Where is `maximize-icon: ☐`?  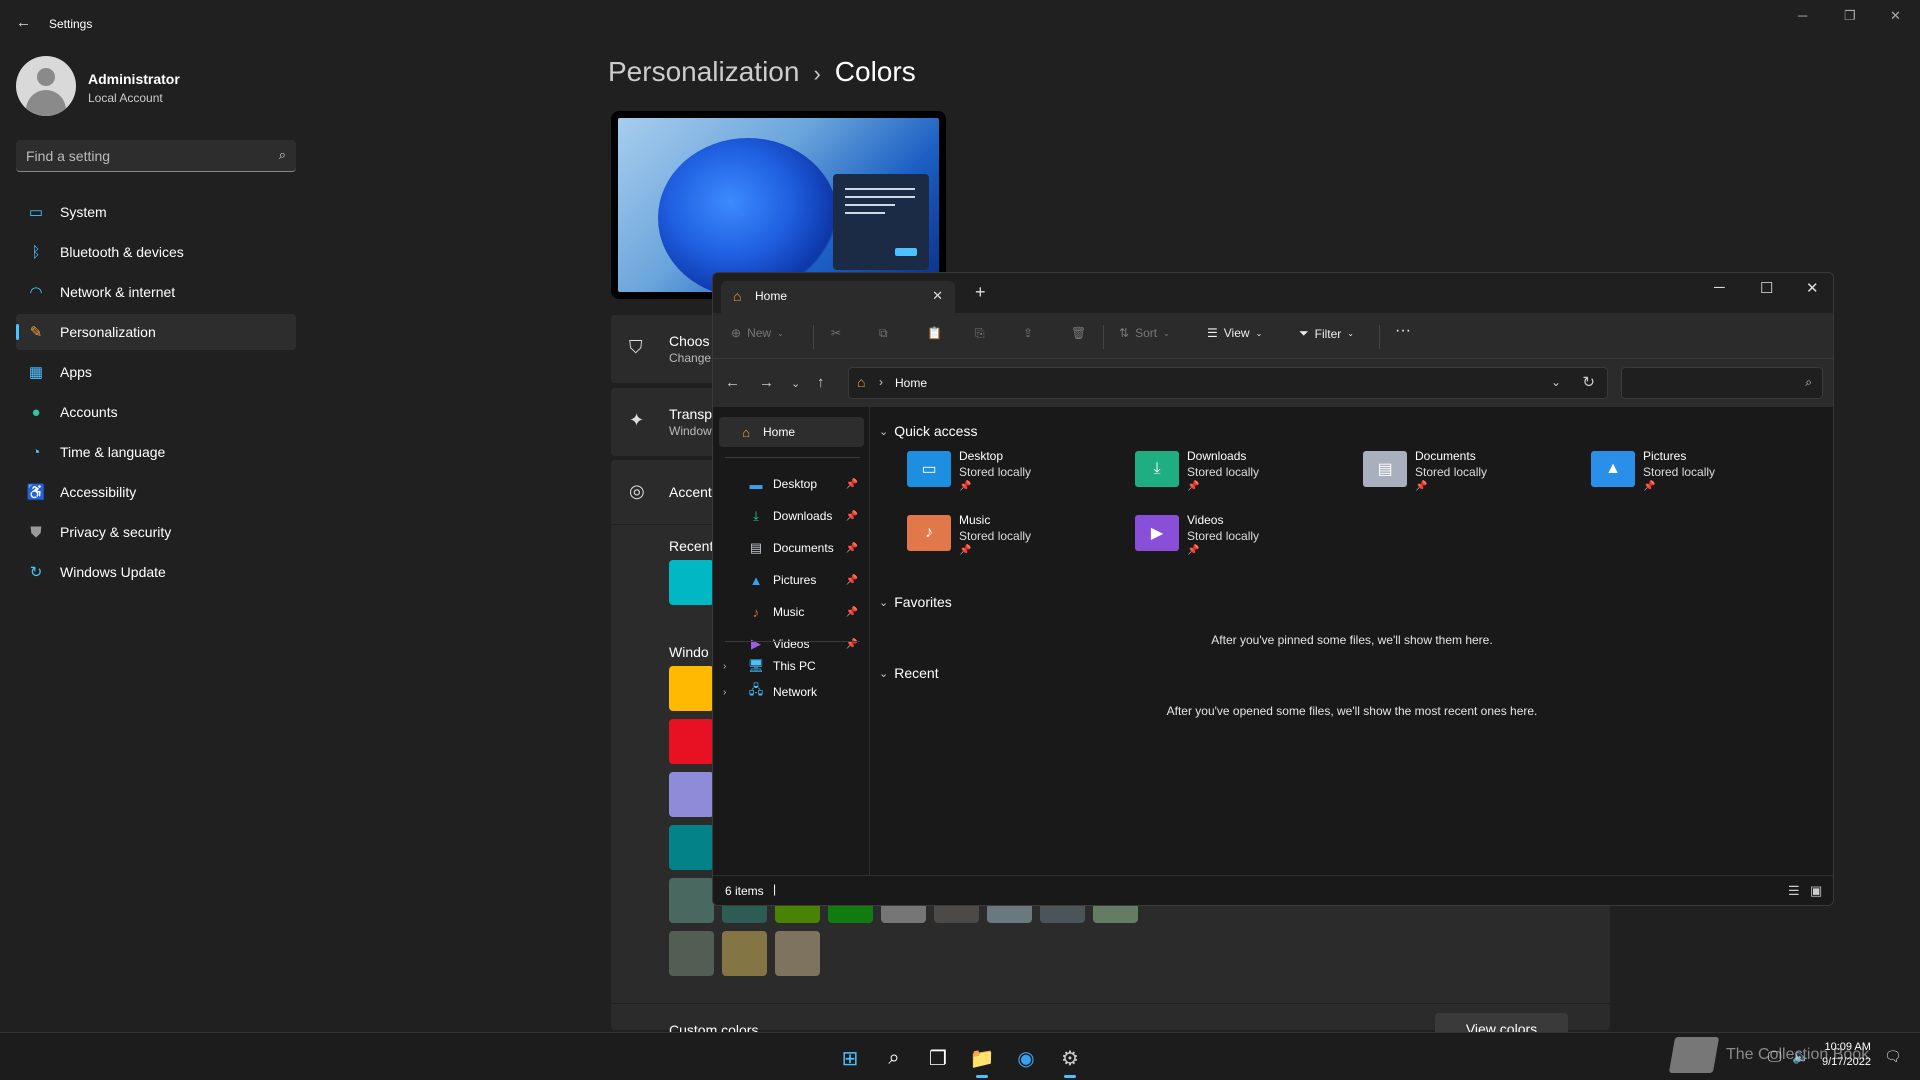 maximize-icon: ☐ is located at coordinates (1766, 288).